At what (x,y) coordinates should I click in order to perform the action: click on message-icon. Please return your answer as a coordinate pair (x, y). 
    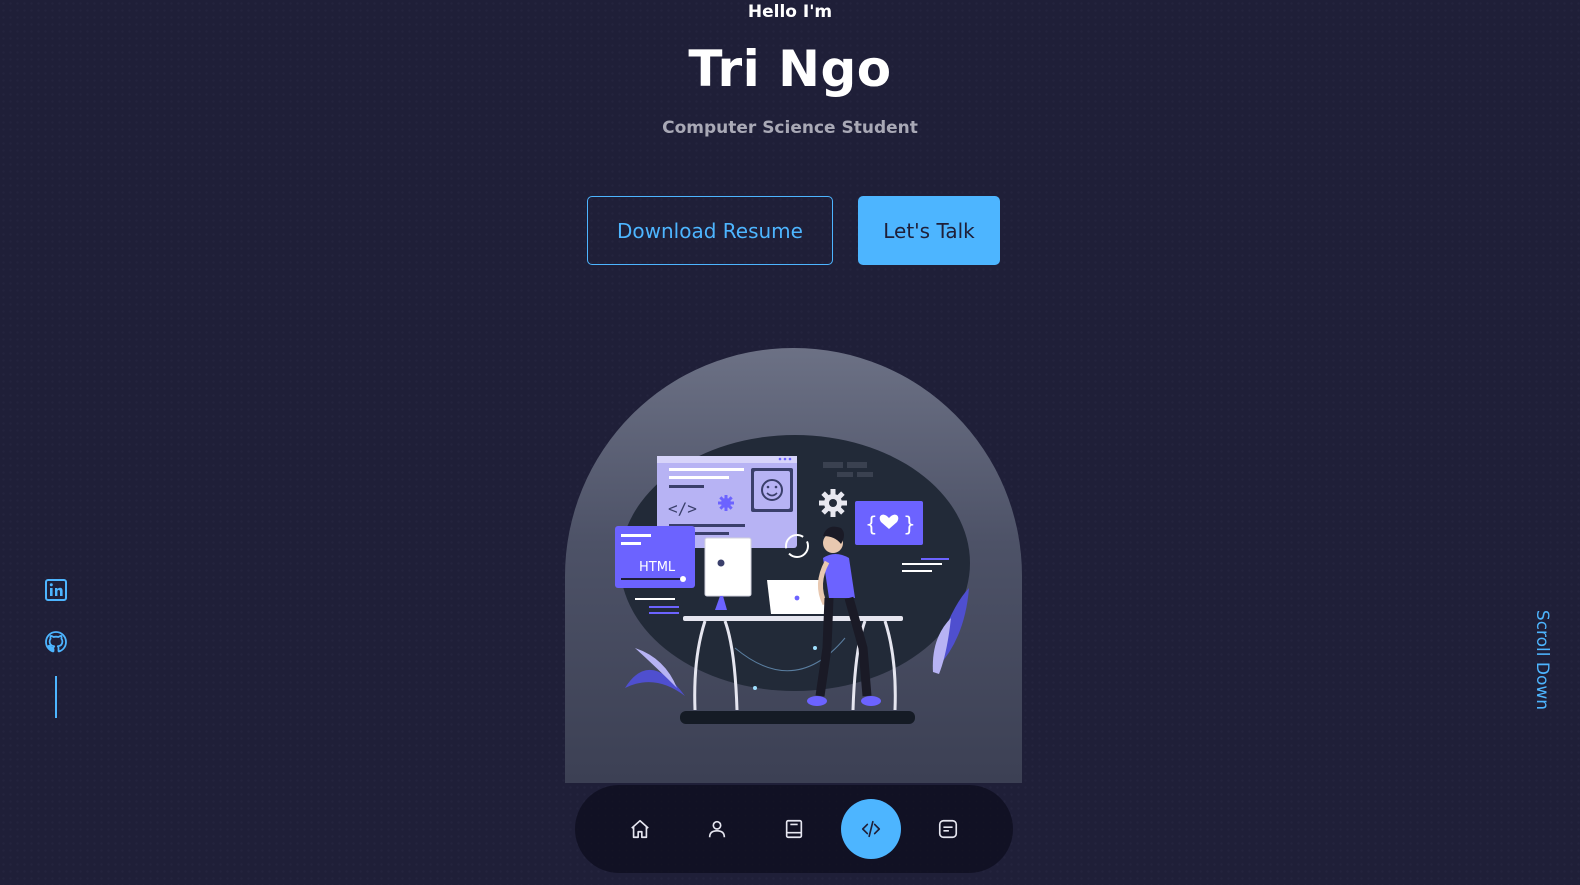
    Looking at the image, I should click on (948, 829).